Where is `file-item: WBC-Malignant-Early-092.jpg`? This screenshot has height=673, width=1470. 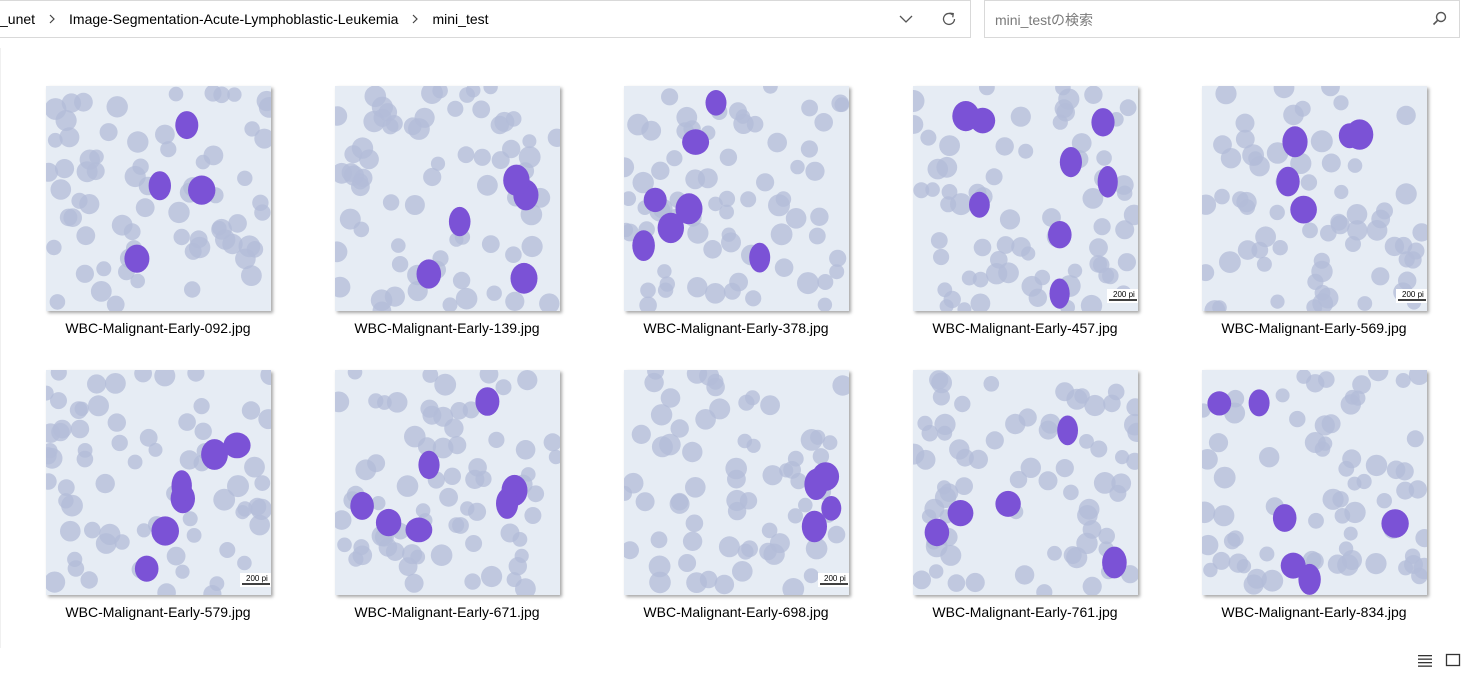
file-item: WBC-Malignant-Early-092.jpg is located at coordinates (158, 211).